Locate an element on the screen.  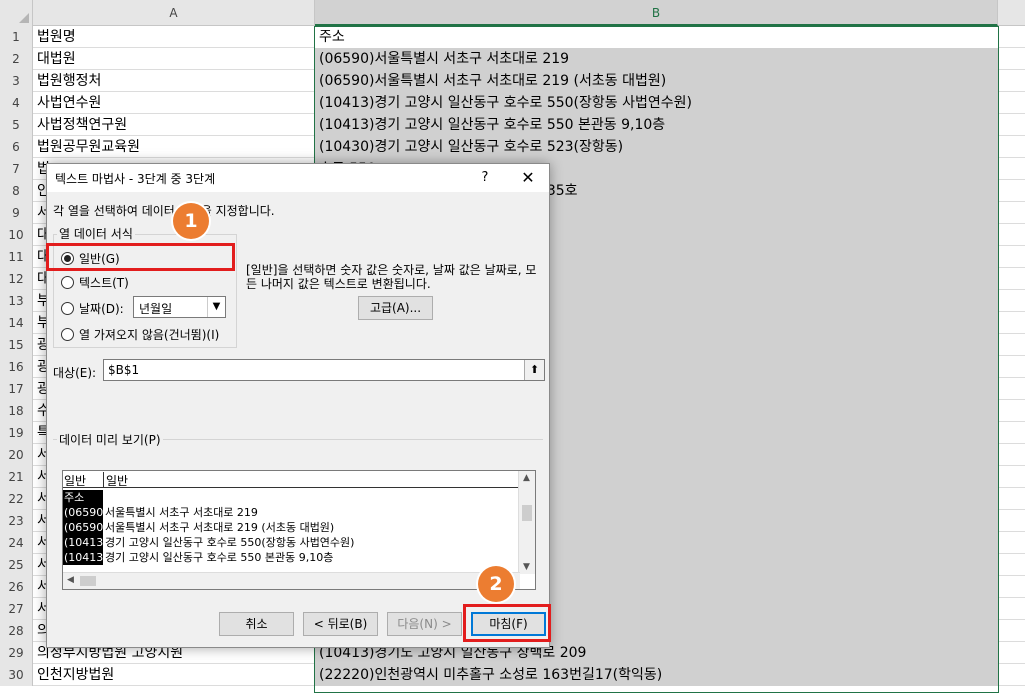
scroll-up-icon: ▲ is located at coordinates (526, 478).